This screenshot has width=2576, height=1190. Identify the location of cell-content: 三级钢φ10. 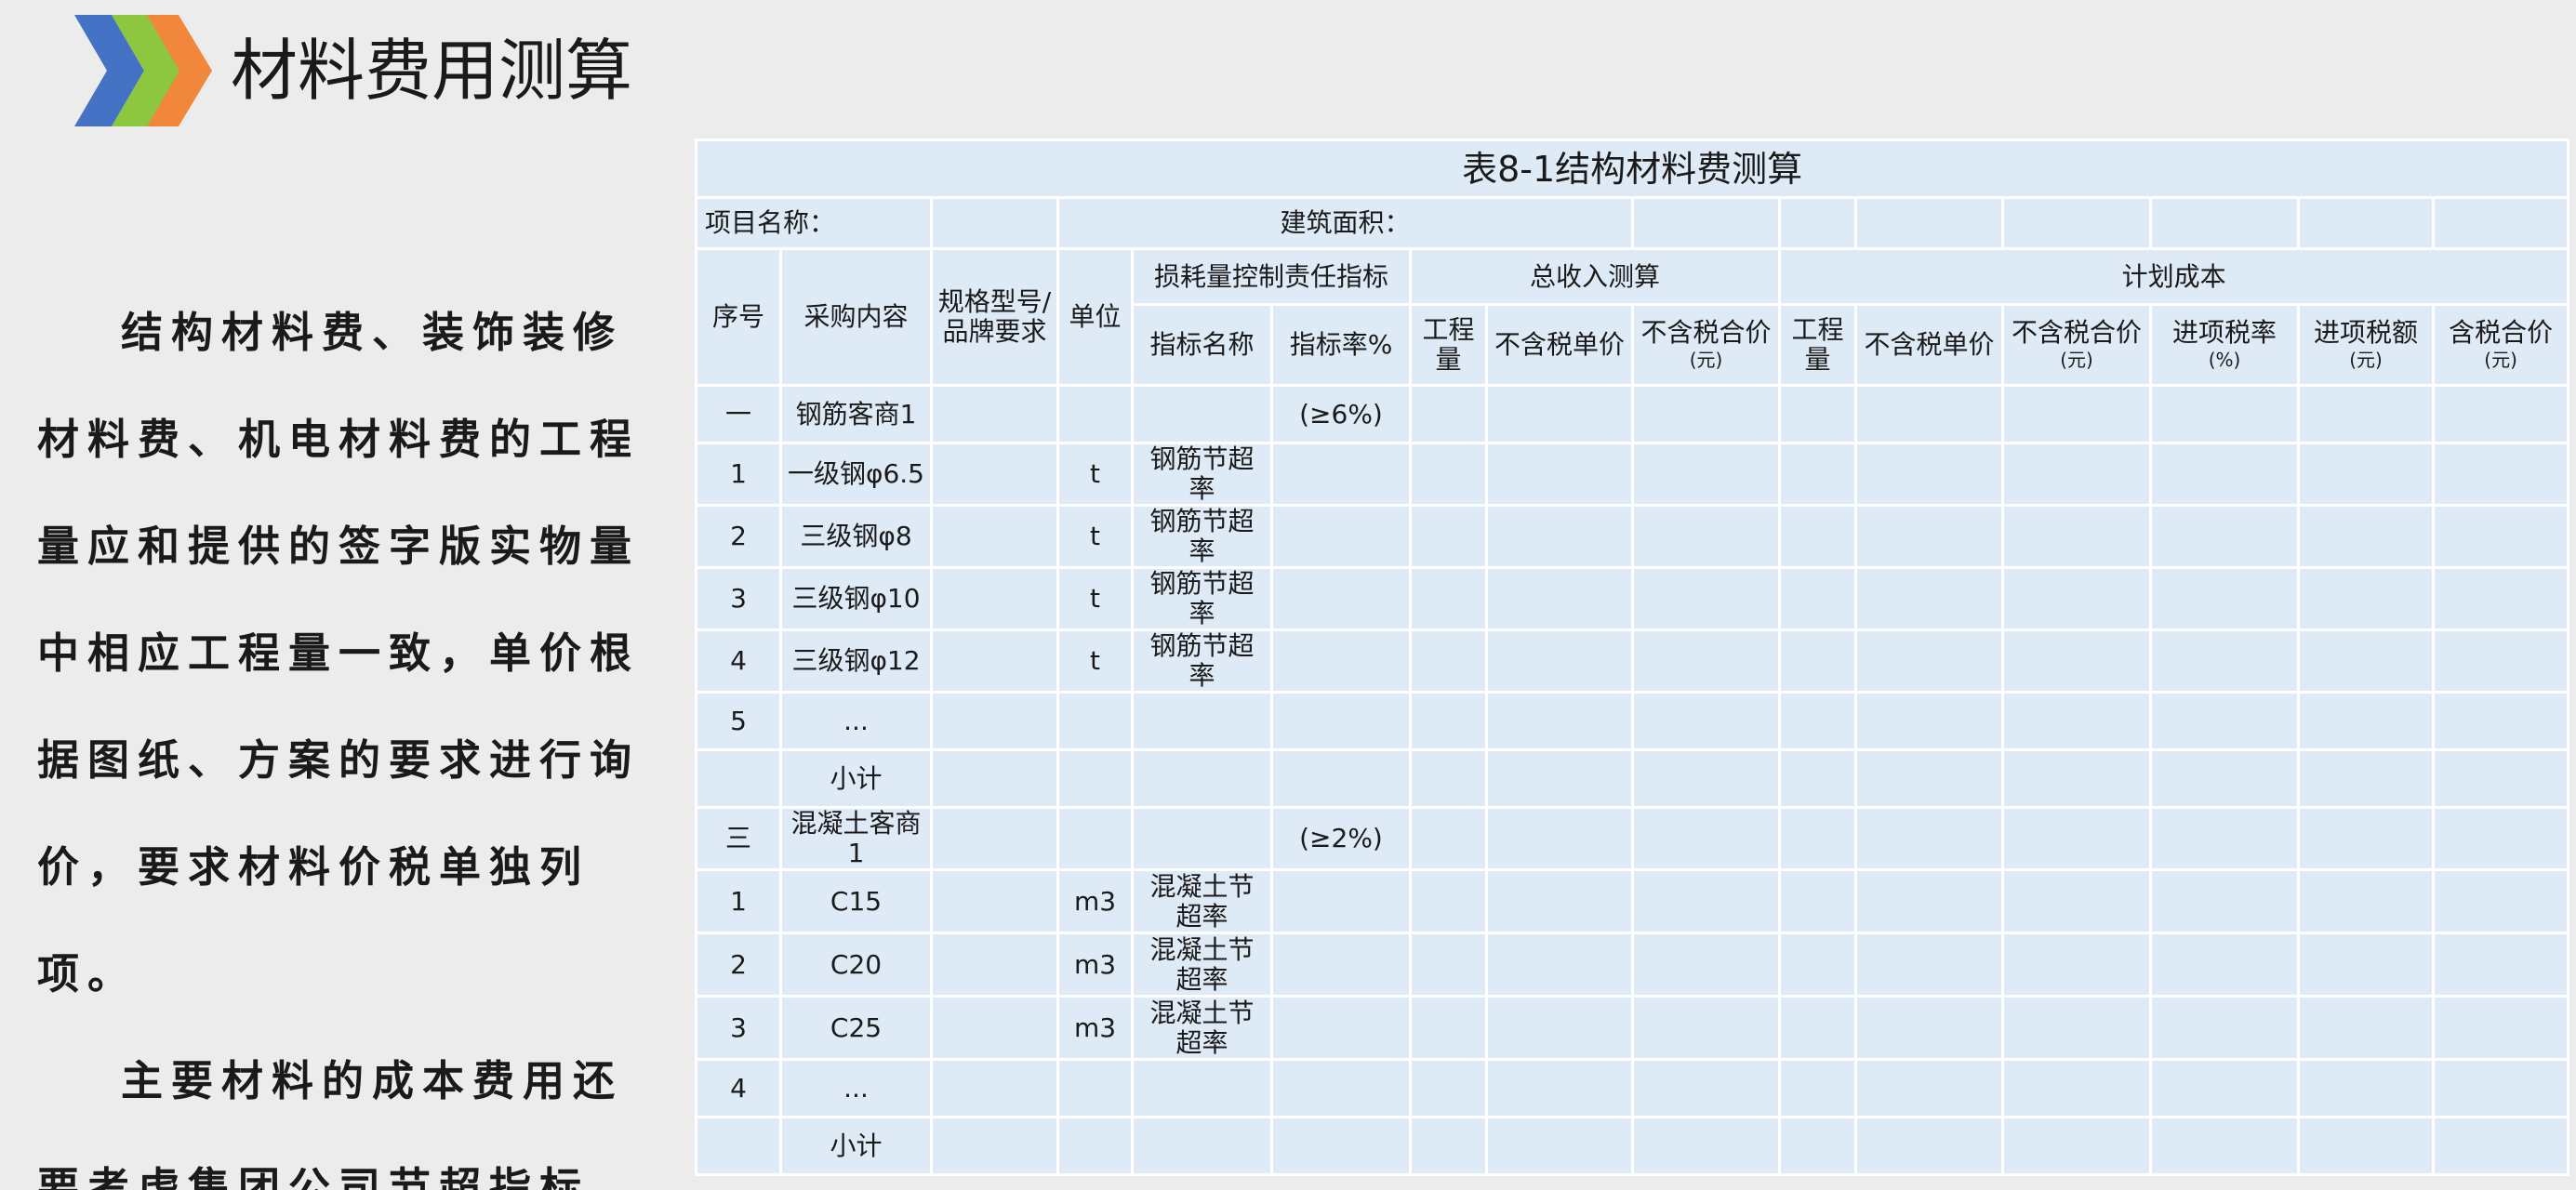
(856, 598).